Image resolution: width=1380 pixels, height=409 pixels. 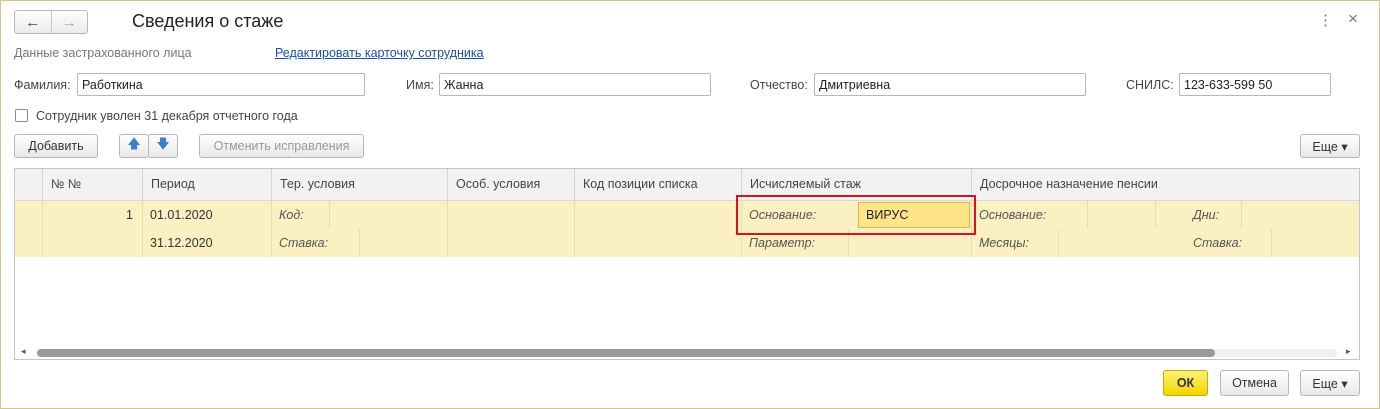 What do you see at coordinates (1013, 215) in the screenshot?
I see `pension-basis-label: Основание:` at bounding box center [1013, 215].